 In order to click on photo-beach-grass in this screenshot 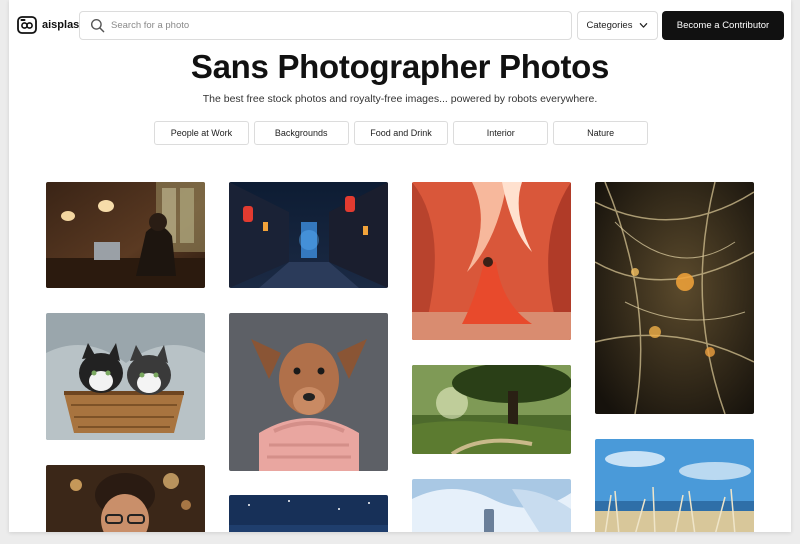, I will do `click(674, 485)`.